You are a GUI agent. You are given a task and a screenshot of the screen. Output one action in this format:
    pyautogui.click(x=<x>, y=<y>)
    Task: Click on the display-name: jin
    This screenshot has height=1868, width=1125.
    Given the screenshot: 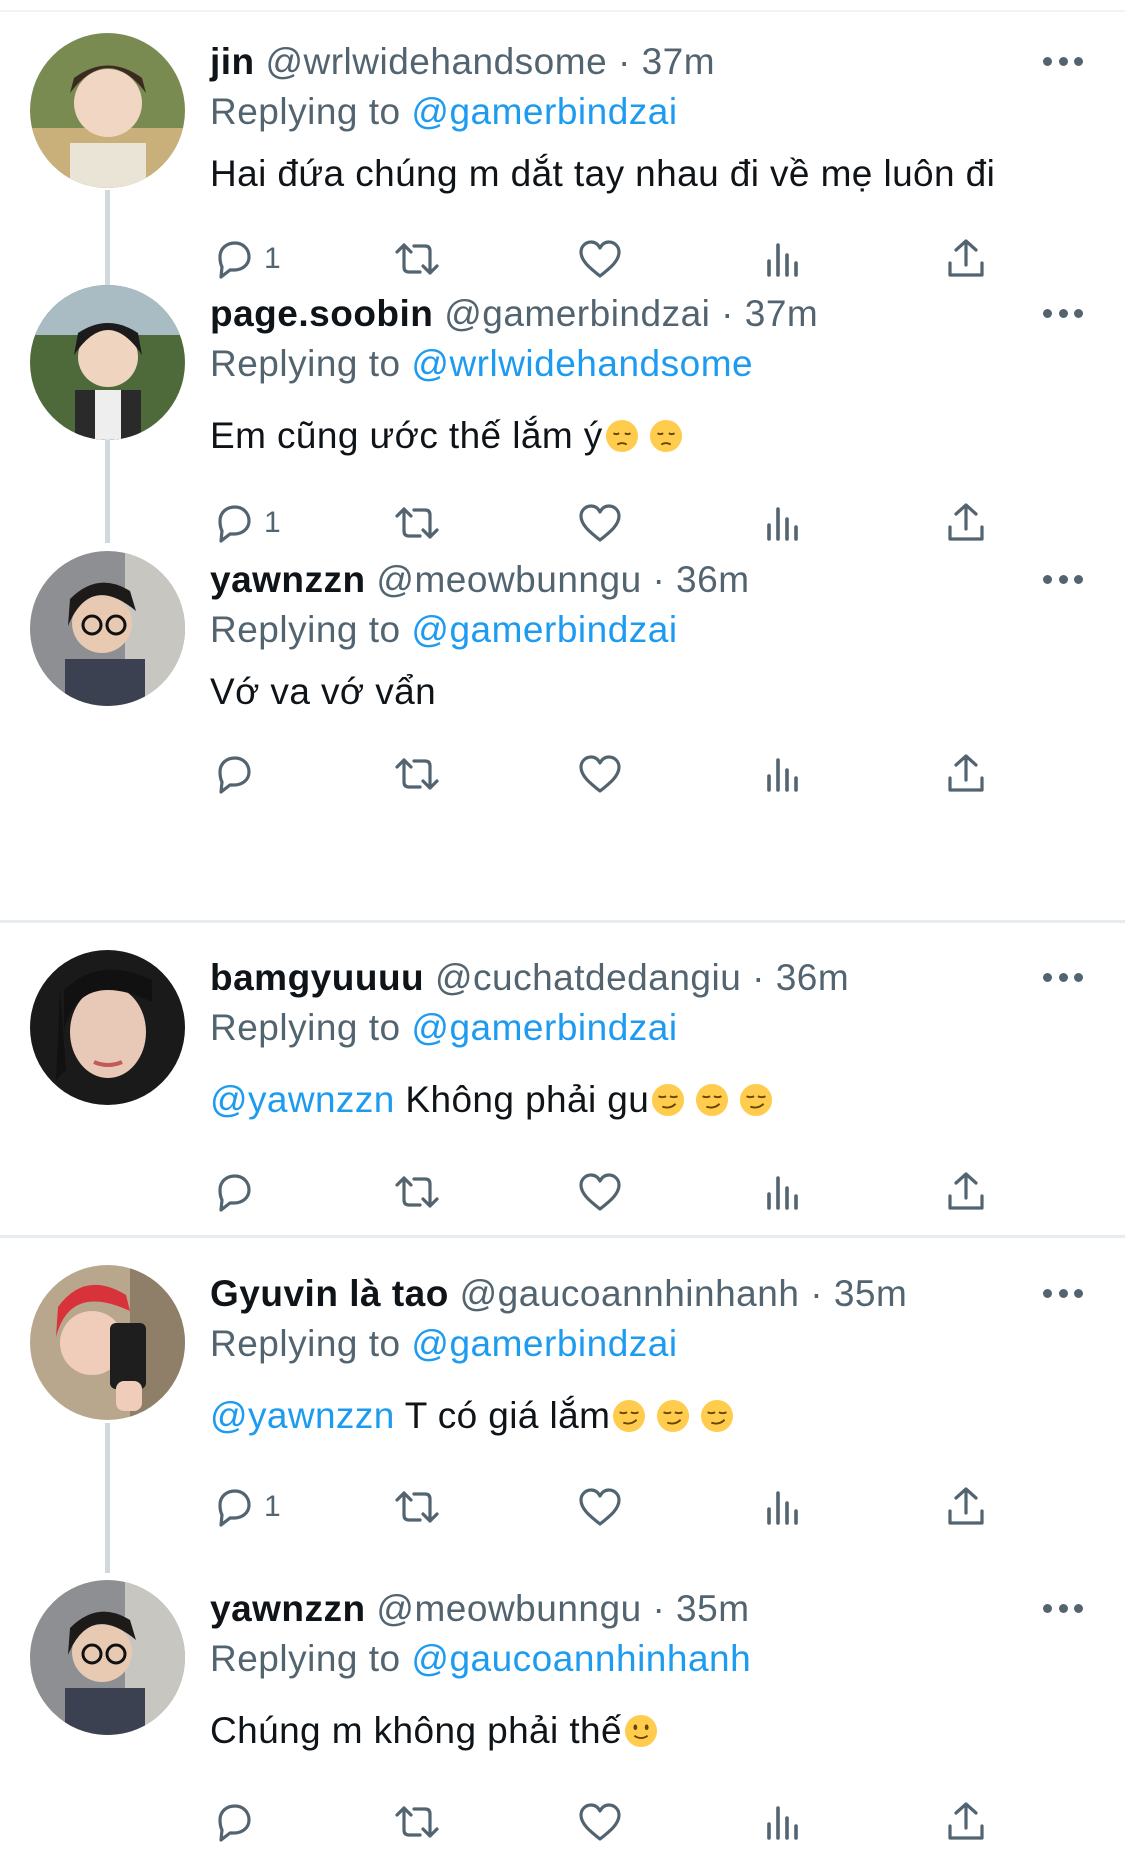 What is the action you would take?
    pyautogui.click(x=232, y=61)
    